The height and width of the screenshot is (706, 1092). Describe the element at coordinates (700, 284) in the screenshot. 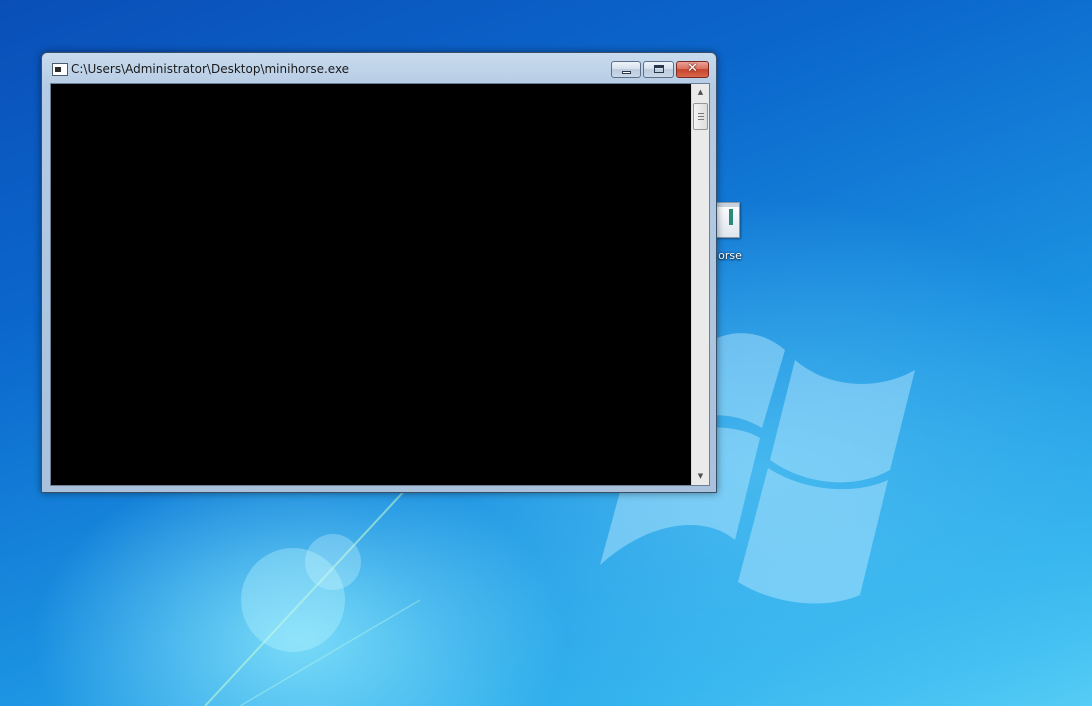

I see `vertical-scrollbar: ▲ ▼` at that location.